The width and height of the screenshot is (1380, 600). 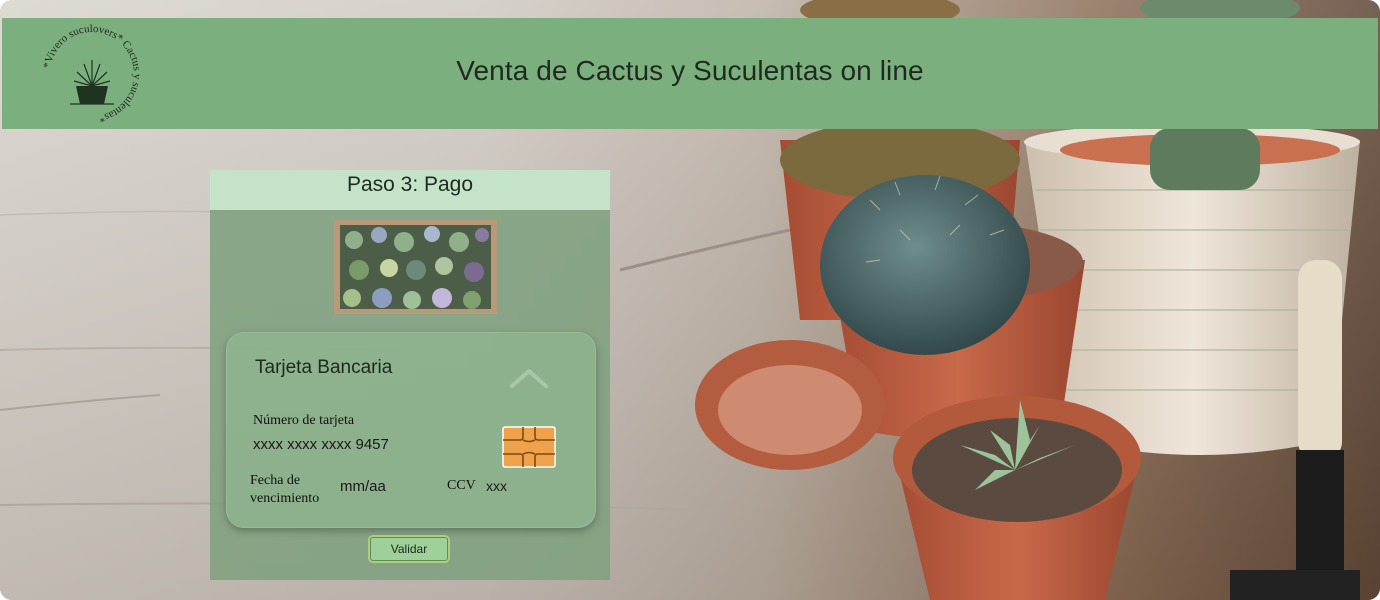 I want to click on panel-header: Paso 3: Pago, so click(x=410, y=190).